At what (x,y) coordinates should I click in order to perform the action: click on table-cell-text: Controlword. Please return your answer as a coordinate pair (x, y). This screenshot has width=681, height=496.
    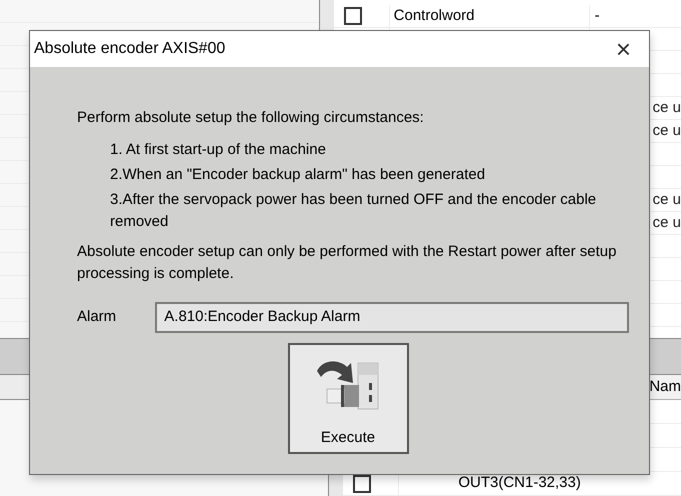
    Looking at the image, I should click on (434, 16).